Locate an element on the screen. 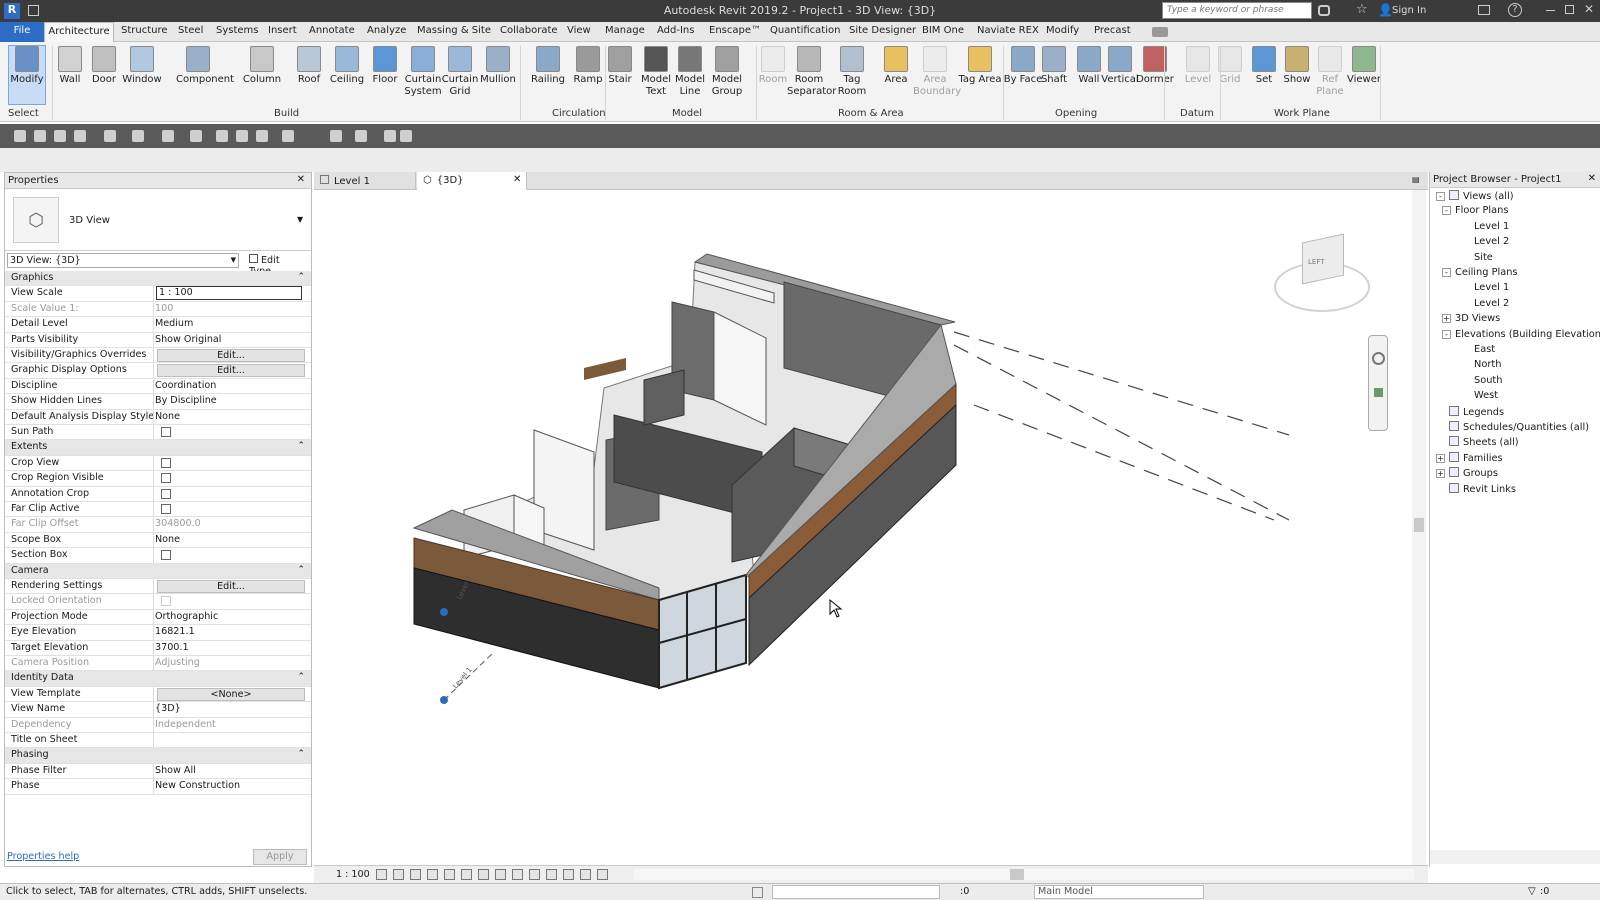  render-icon is located at coordinates (449, 874).